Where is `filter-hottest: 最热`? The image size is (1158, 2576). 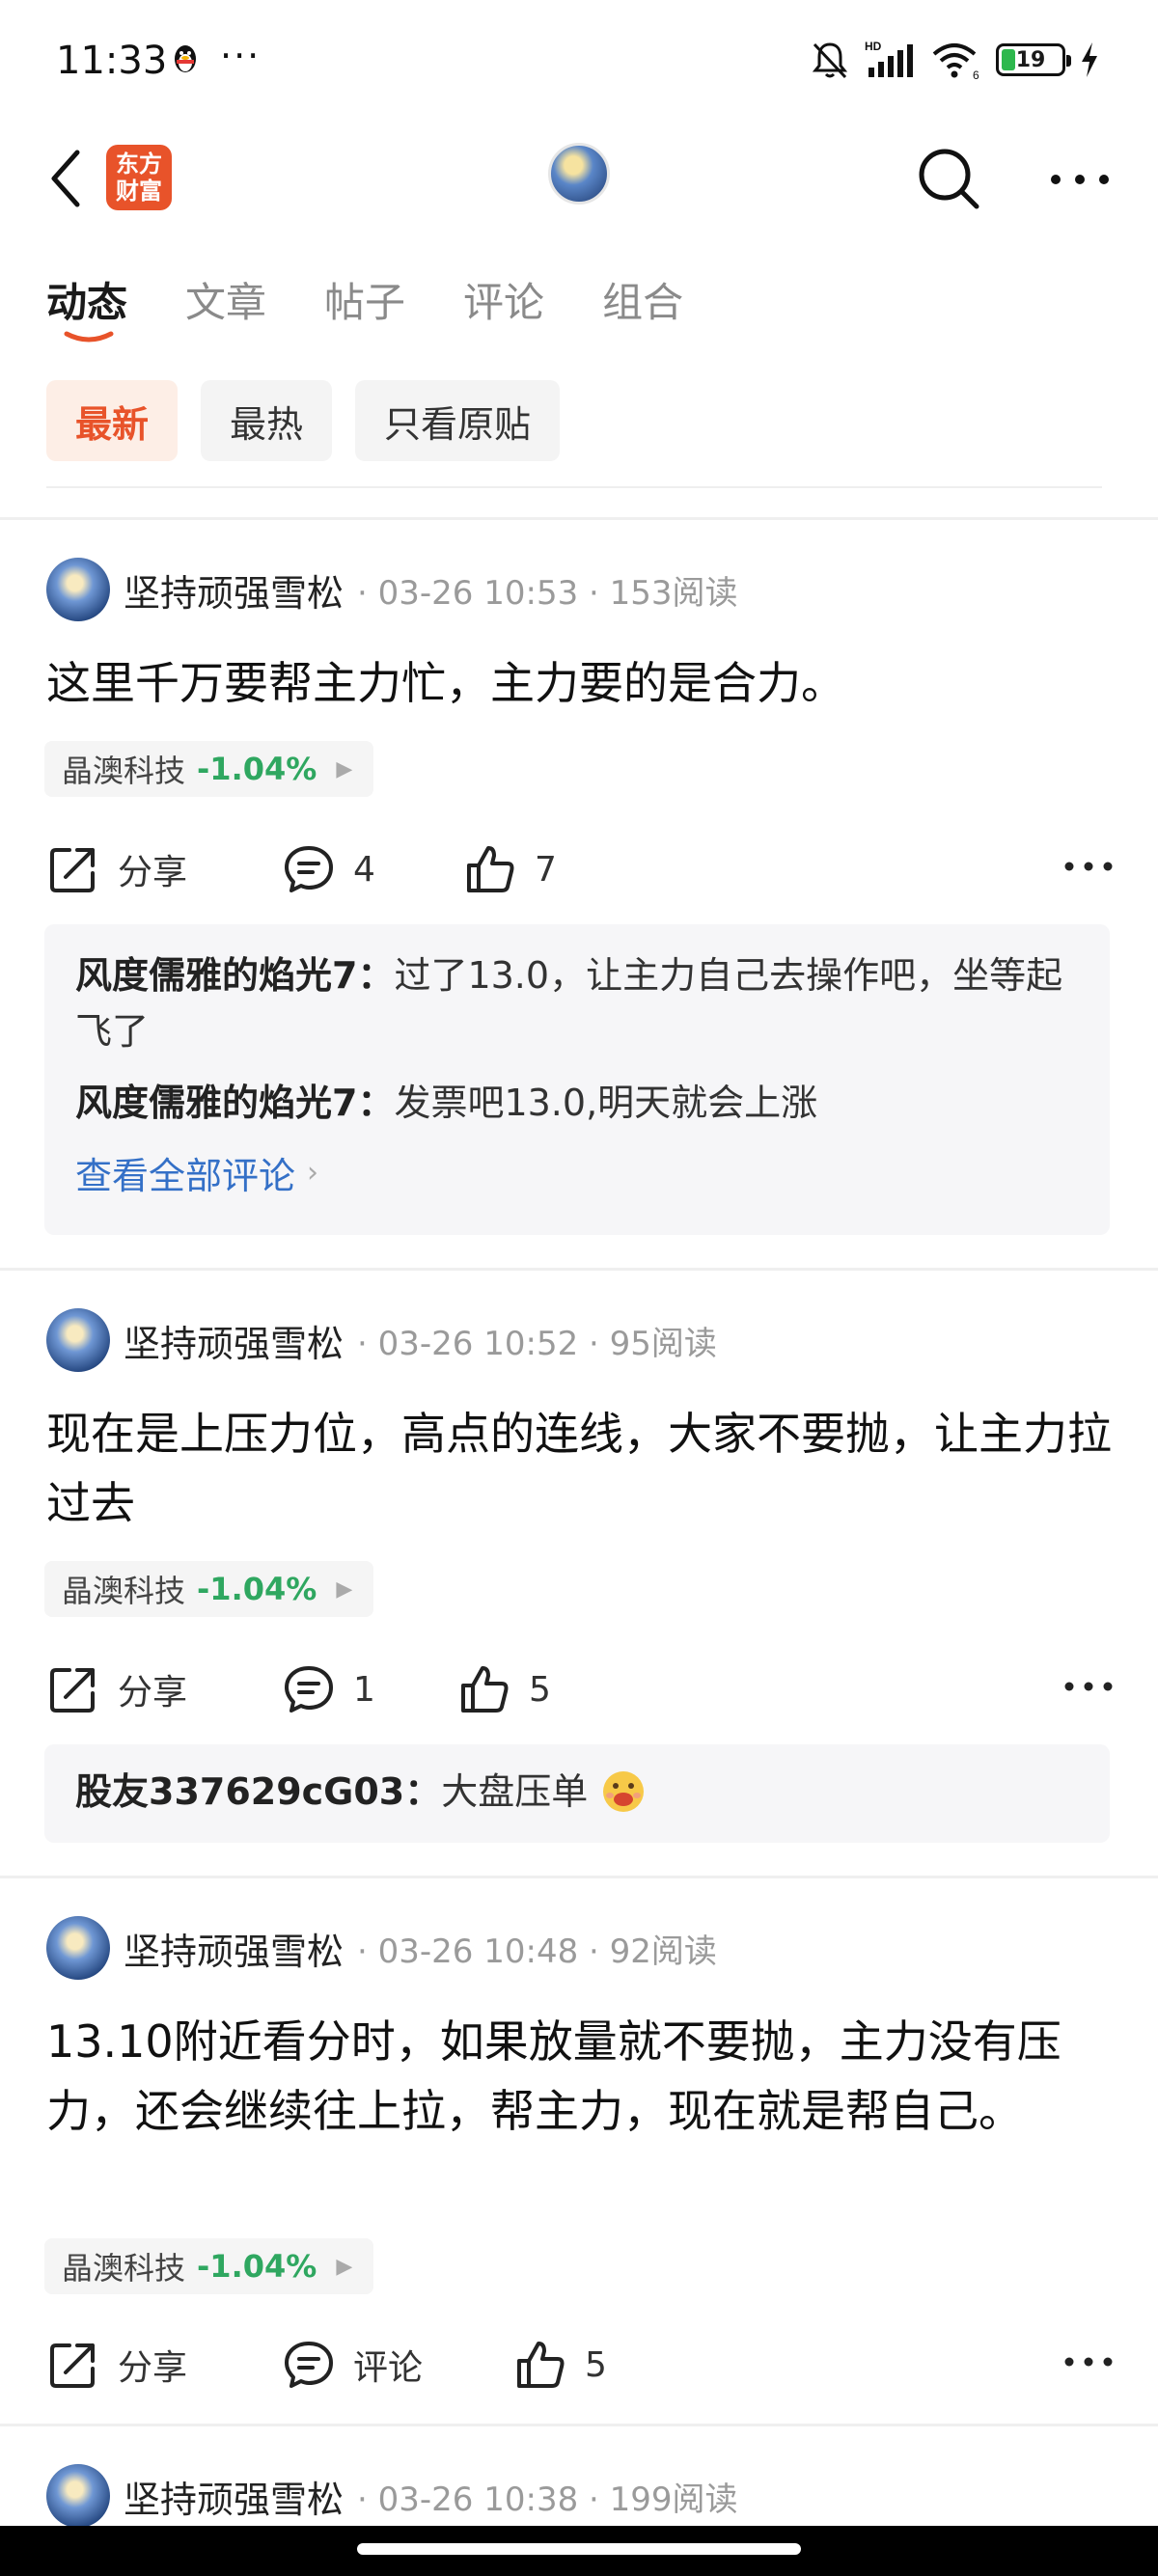 filter-hottest: 最热 is located at coordinates (267, 421).